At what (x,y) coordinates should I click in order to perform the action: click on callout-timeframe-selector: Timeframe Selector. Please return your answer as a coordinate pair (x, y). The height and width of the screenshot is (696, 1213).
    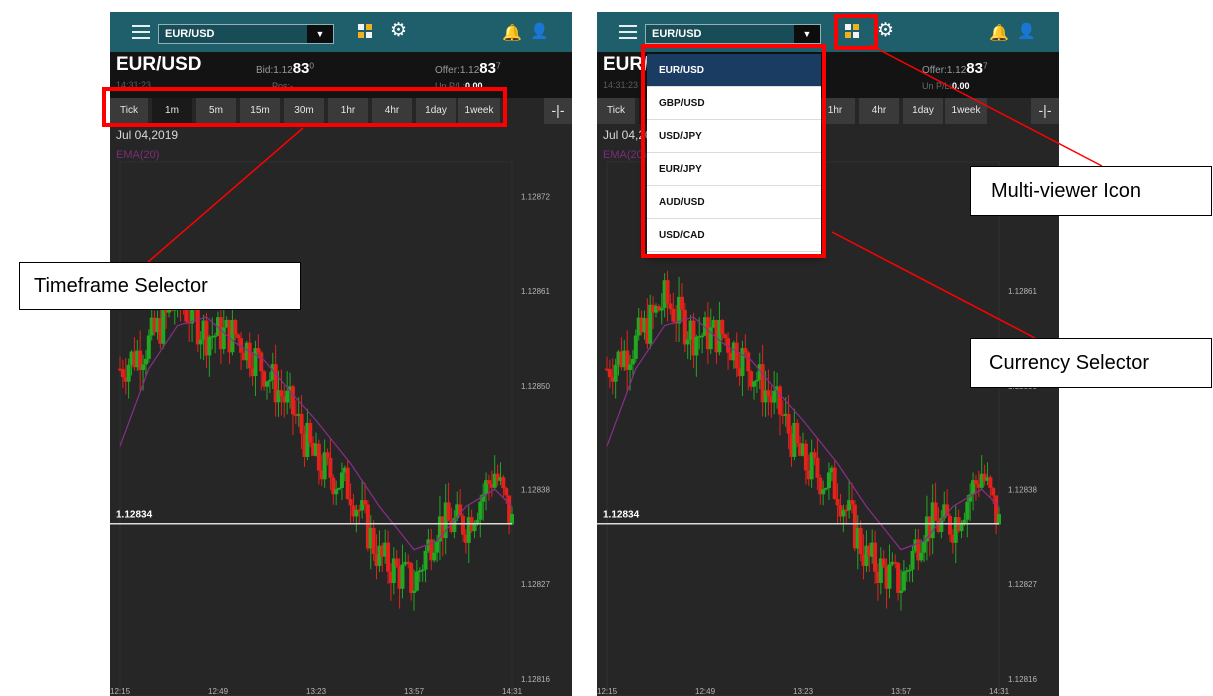
    Looking at the image, I should click on (160, 286).